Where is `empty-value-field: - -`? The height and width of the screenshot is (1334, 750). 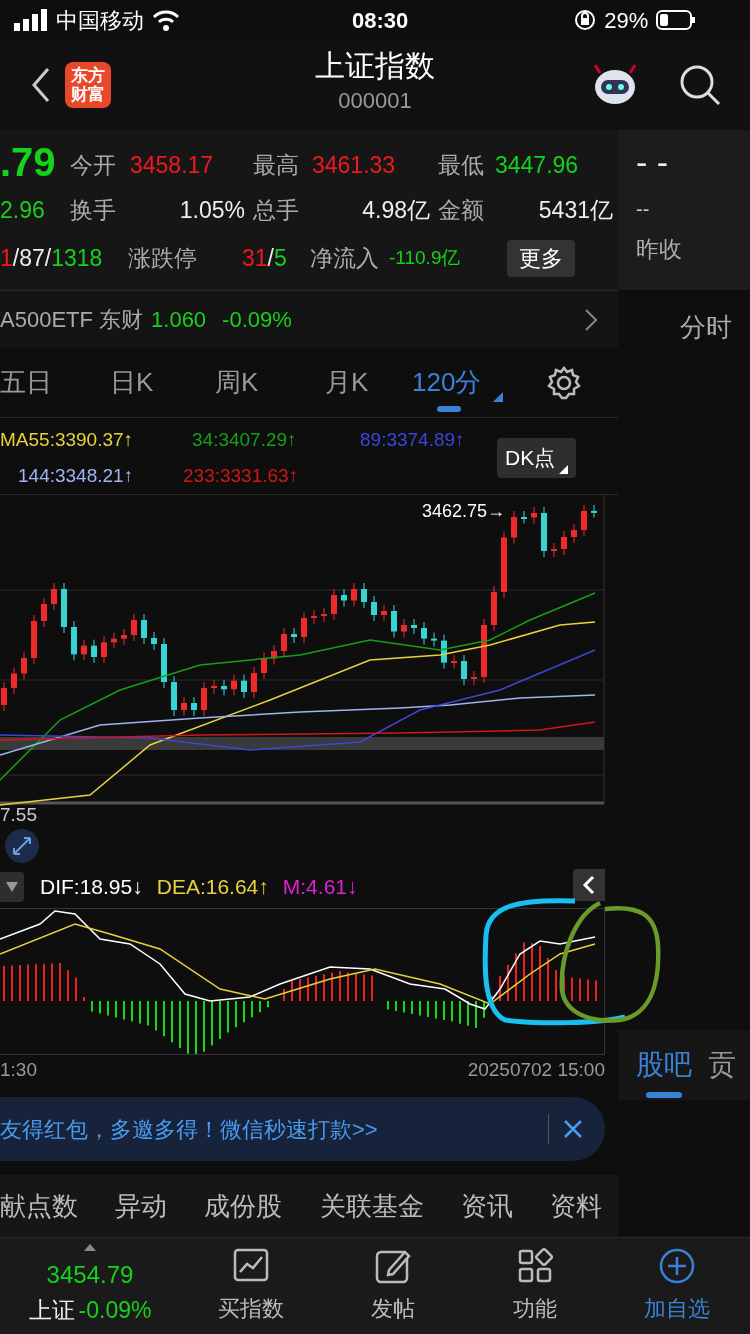
empty-value-field: - - is located at coordinates (652, 162).